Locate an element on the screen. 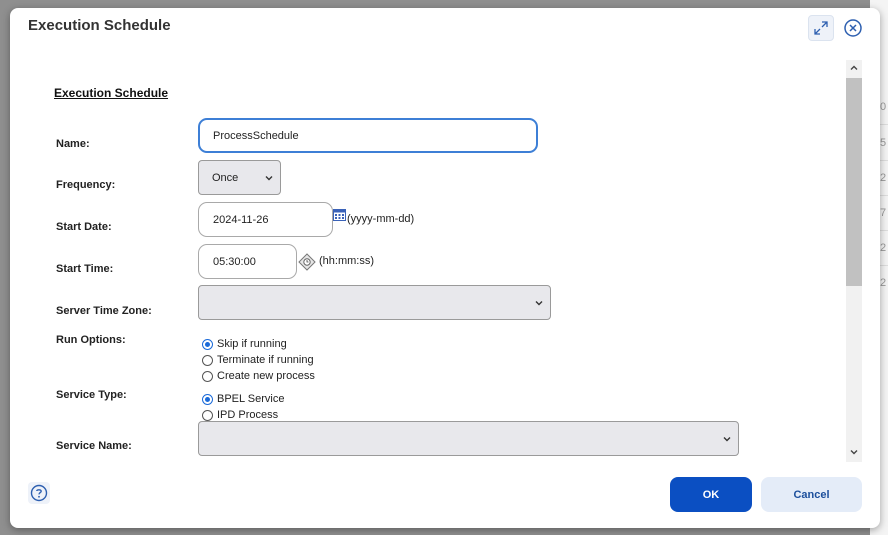  bg-fragment: 0 is located at coordinates (883, 107).